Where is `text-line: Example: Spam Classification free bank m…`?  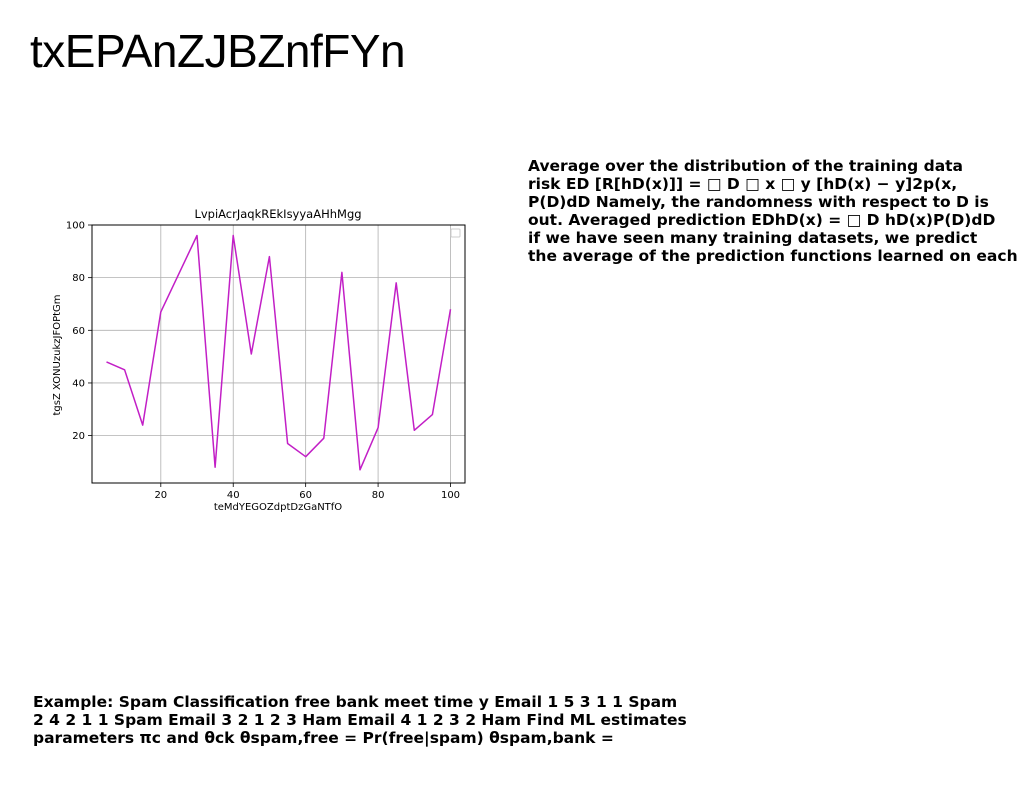 text-line: Example: Spam Classification free bank m… is located at coordinates (355, 702).